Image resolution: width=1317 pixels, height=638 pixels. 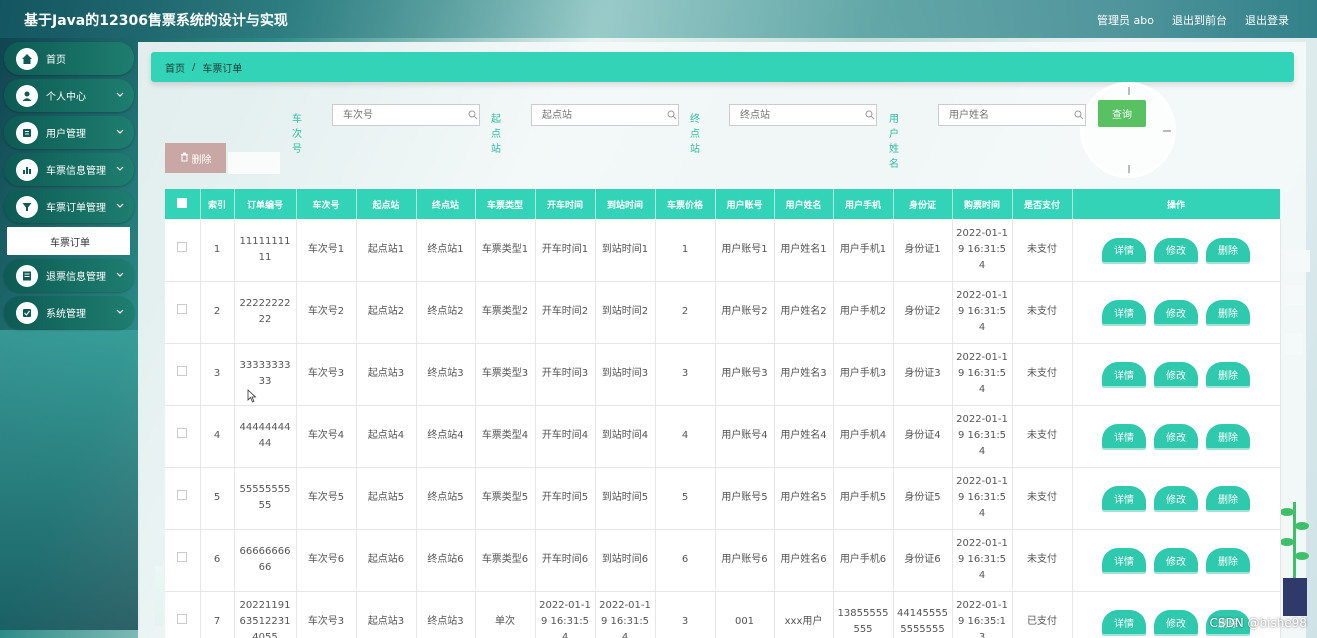 What do you see at coordinates (685, 498) in the screenshot?
I see `table-cell: 5` at bounding box center [685, 498].